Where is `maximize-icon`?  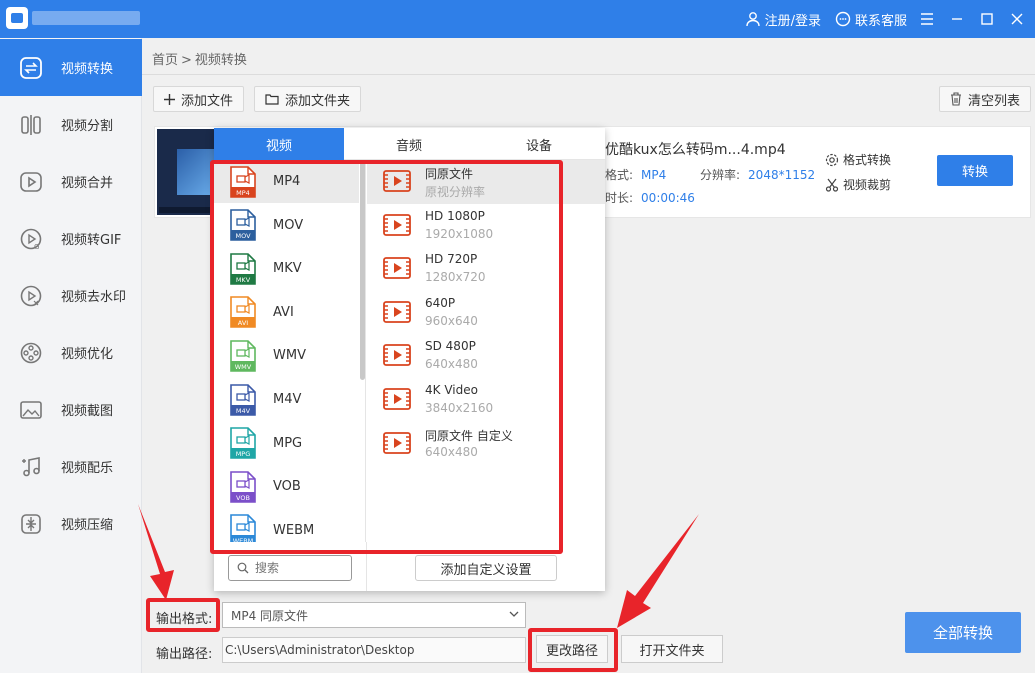 maximize-icon is located at coordinates (987, 19).